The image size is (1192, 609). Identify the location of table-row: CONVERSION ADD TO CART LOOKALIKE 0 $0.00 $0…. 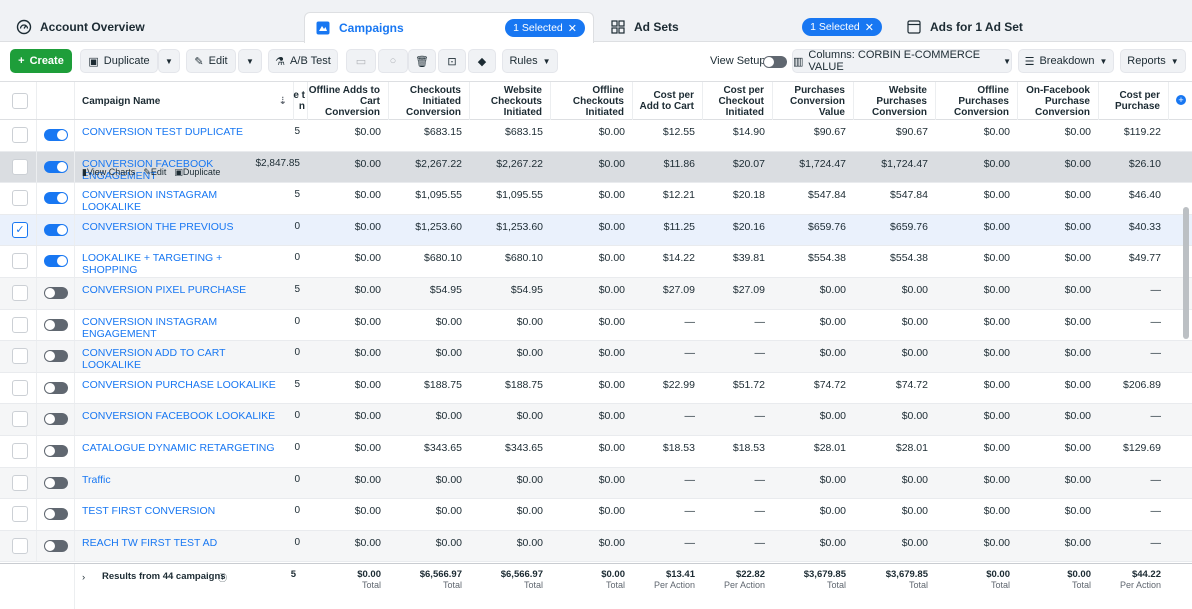
(596, 357).